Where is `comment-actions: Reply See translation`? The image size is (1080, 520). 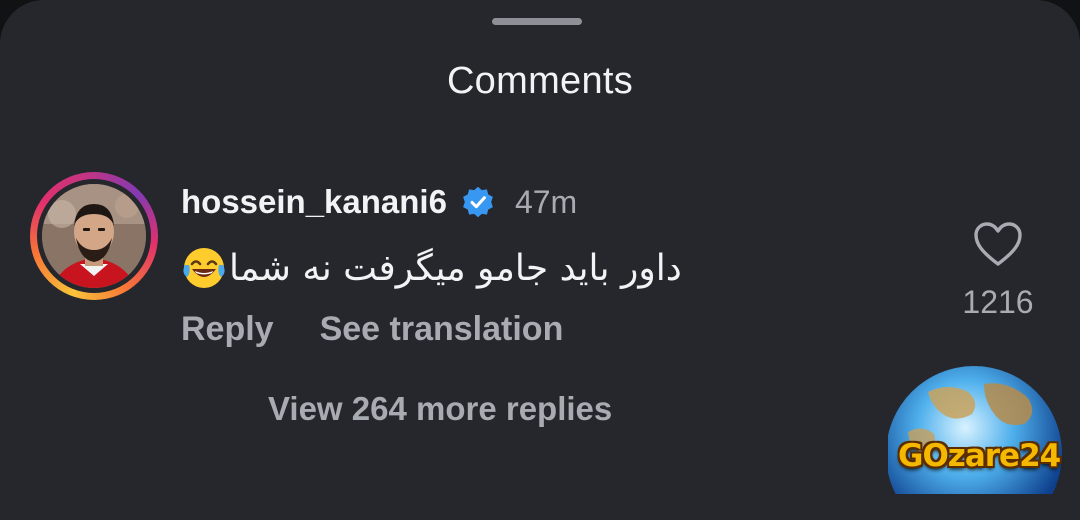 comment-actions: Reply See translation is located at coordinates (372, 329).